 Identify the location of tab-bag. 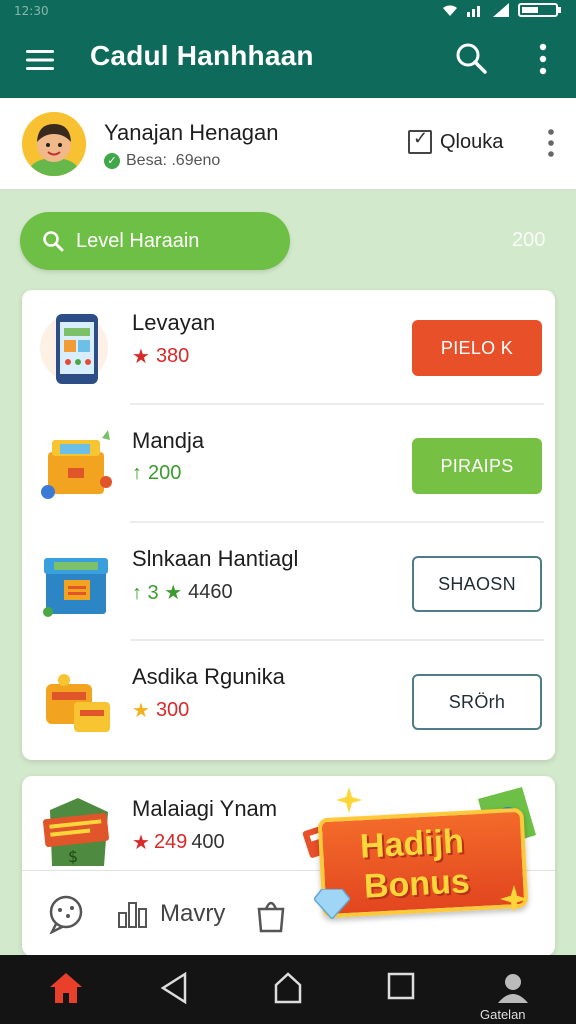
(271, 914).